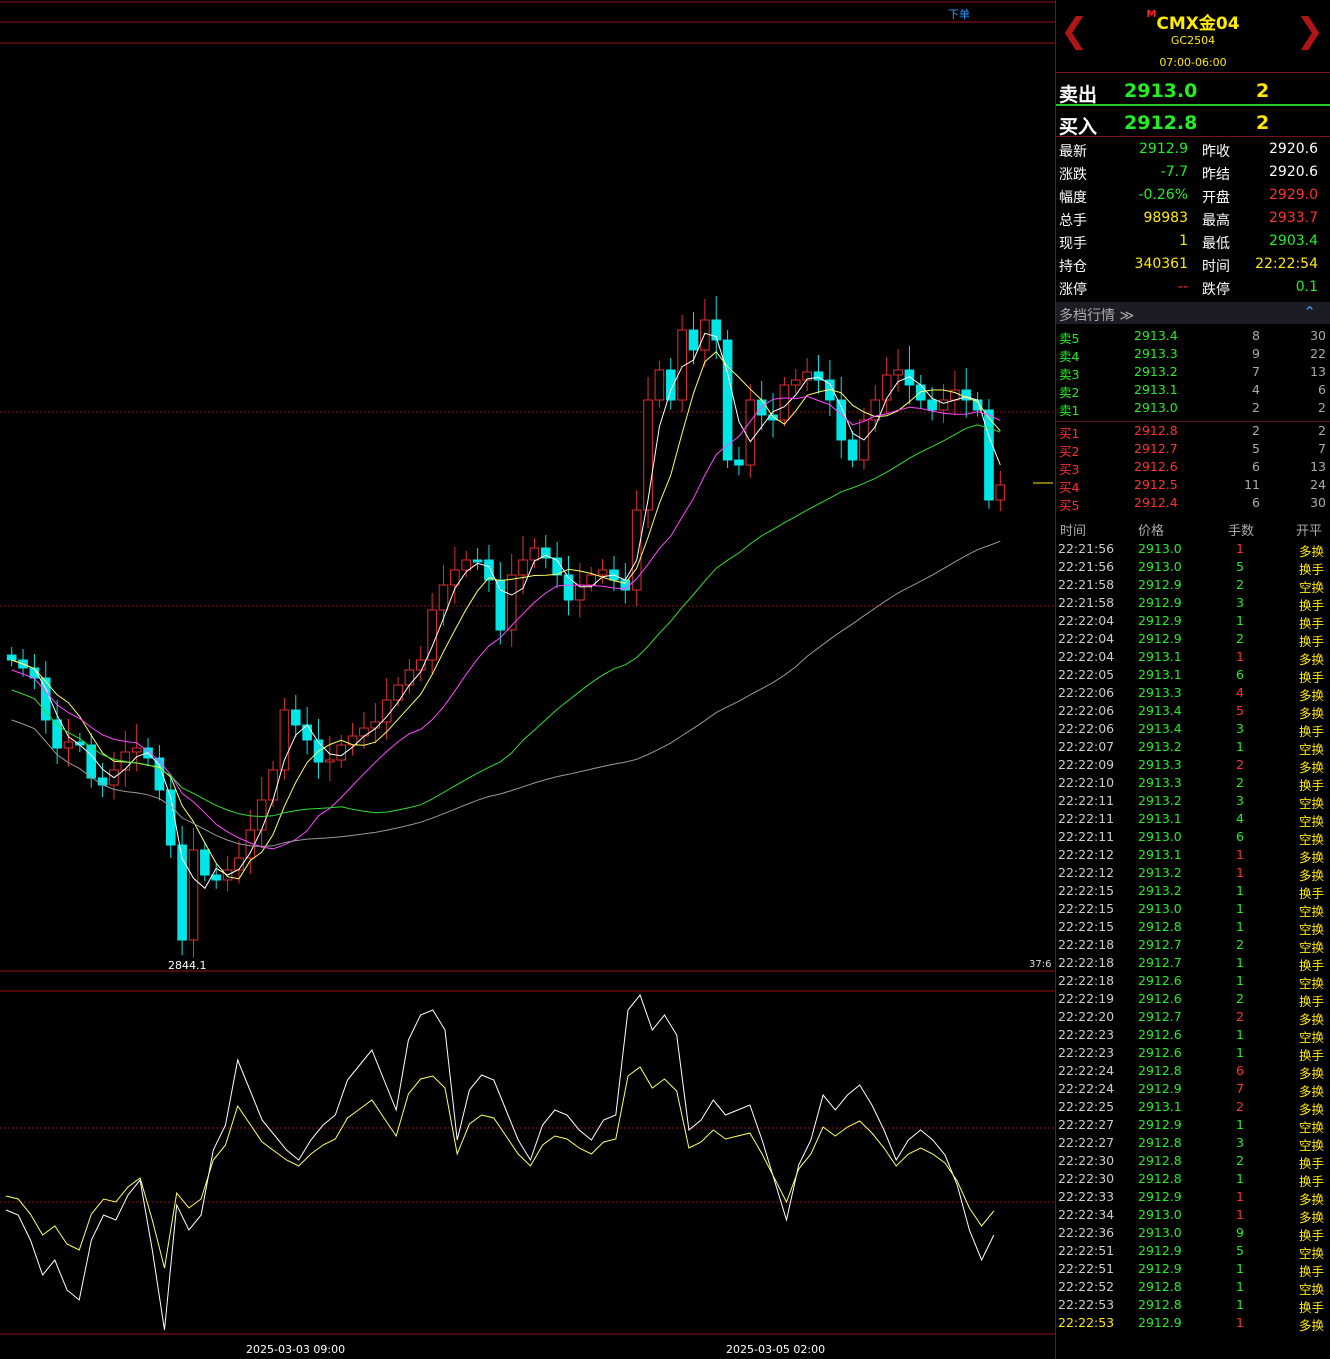  Describe the element at coordinates (1193, 891) in the screenshot. I see `tick-row: 22:22:15 2913.2 1 换手` at that location.